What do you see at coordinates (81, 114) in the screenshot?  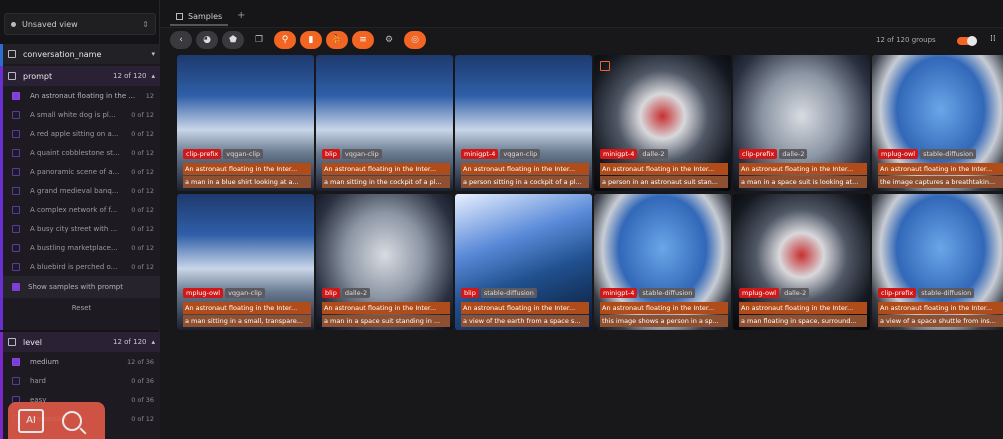 I see `filter-value-row: A small white dog is pl... 0 of 12` at bounding box center [81, 114].